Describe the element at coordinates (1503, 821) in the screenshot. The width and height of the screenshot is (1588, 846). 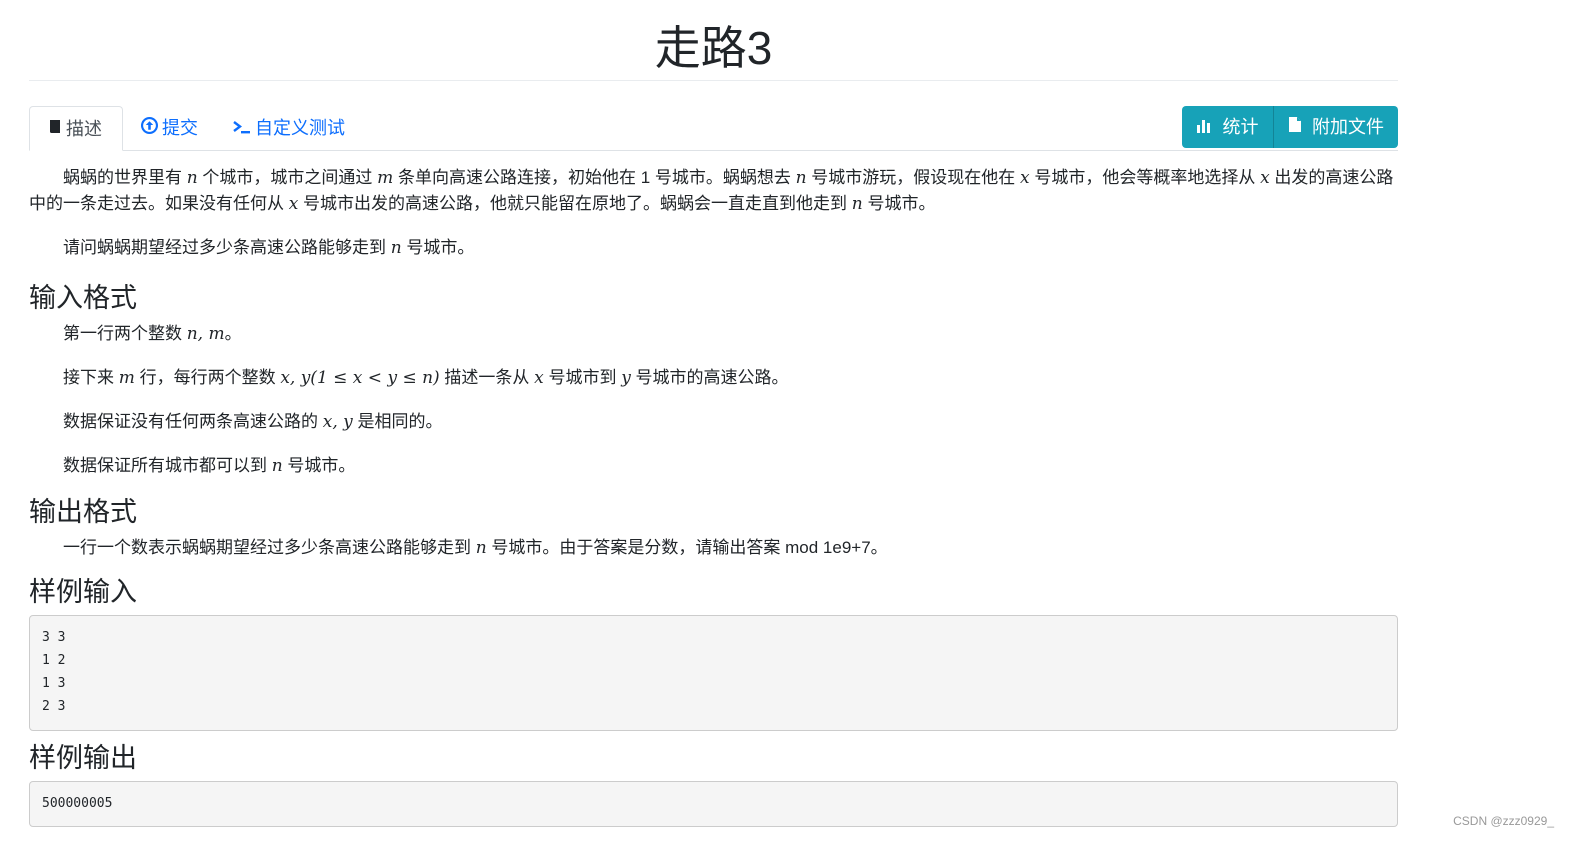
I see `watermark: CSDN @zzz0929_` at that location.